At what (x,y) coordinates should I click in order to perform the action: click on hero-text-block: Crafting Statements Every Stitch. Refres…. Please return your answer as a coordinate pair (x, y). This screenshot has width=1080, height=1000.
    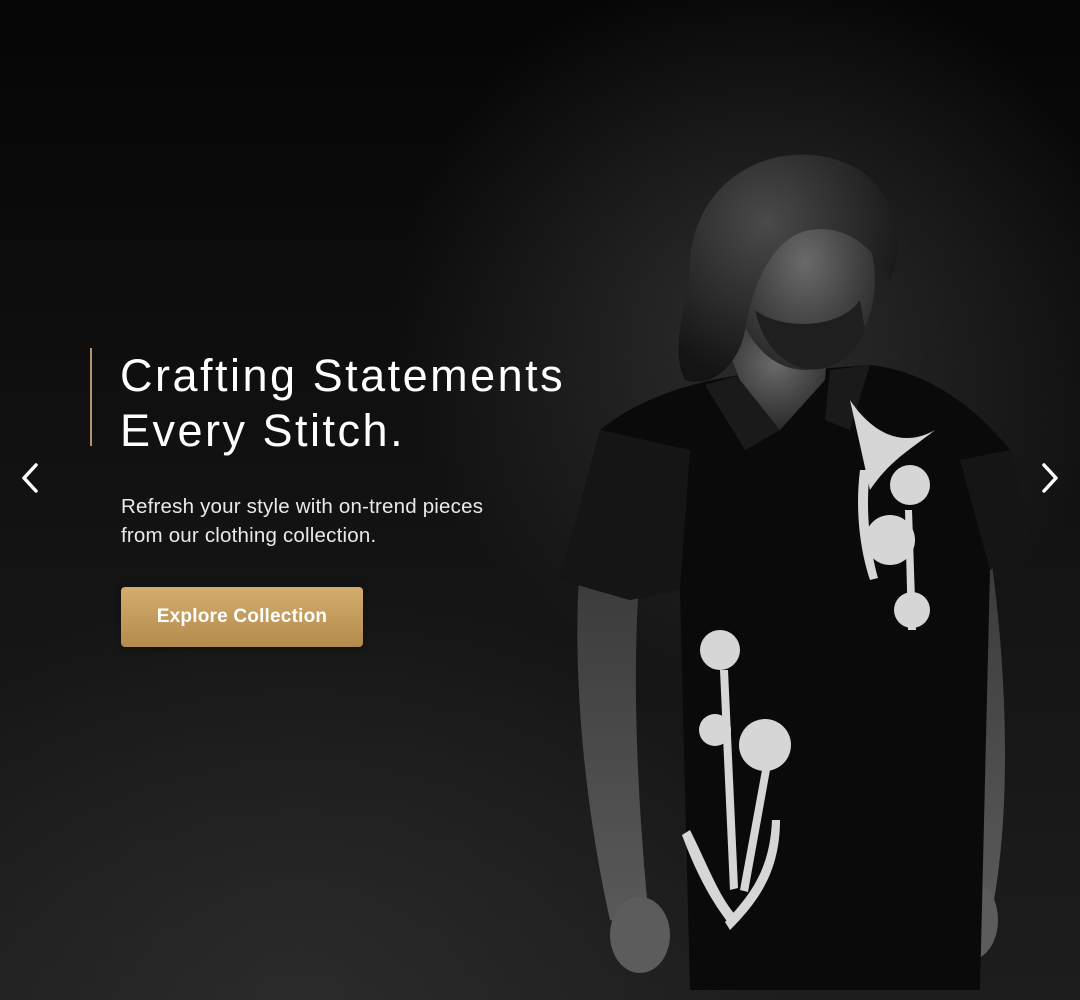
    Looking at the image, I should click on (370, 447).